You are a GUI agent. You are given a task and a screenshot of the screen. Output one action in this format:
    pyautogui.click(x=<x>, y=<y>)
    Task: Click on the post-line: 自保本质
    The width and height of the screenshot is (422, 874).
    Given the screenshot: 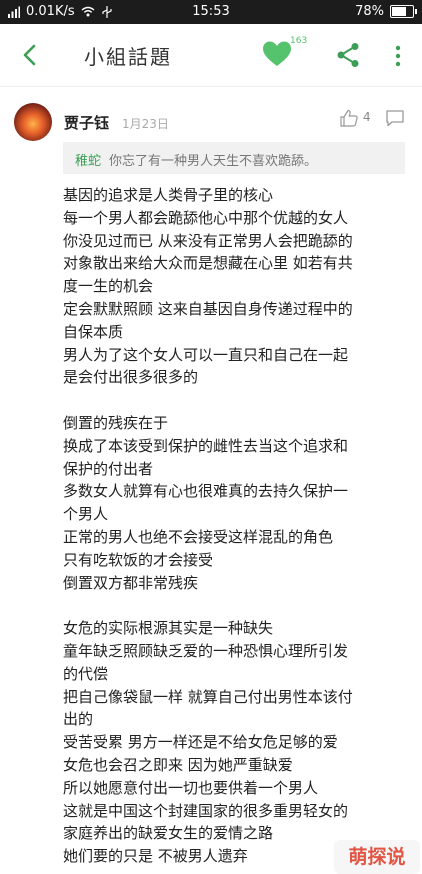 What is the action you would take?
    pyautogui.click(x=93, y=331)
    